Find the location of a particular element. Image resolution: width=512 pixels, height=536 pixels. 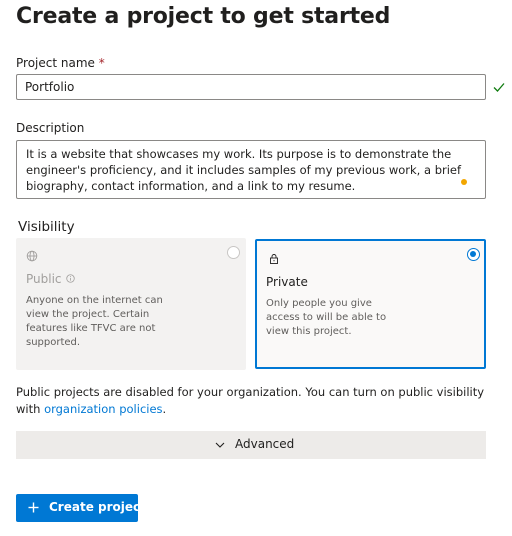

public-title-text: Public is located at coordinates (44, 279).